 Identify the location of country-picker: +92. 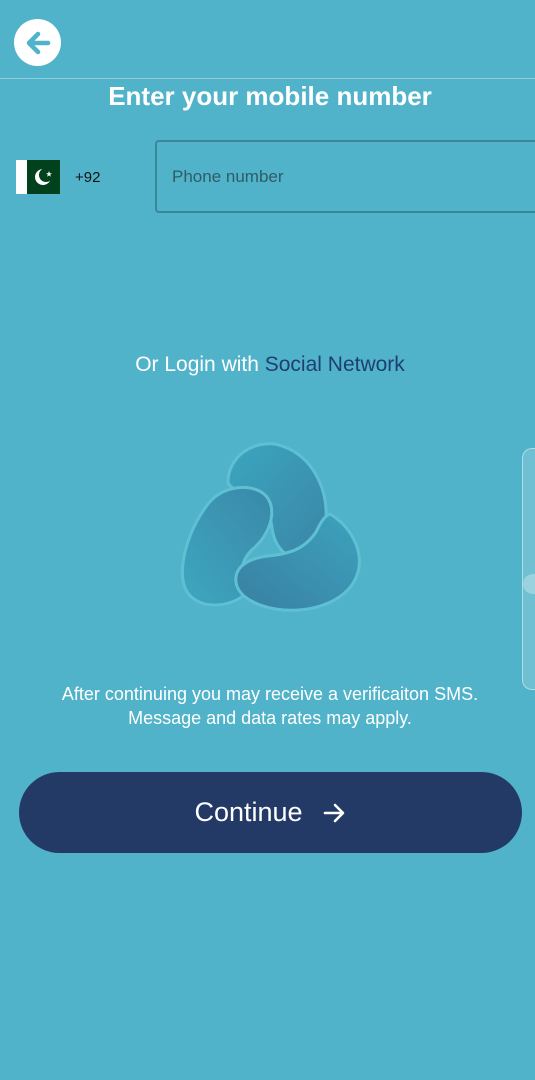
(76, 177).